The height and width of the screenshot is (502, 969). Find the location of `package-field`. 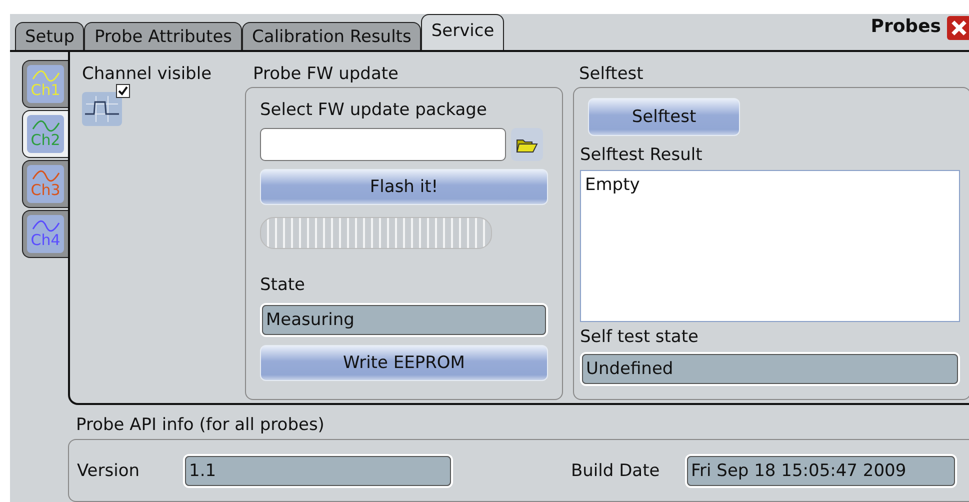

package-field is located at coordinates (383, 144).